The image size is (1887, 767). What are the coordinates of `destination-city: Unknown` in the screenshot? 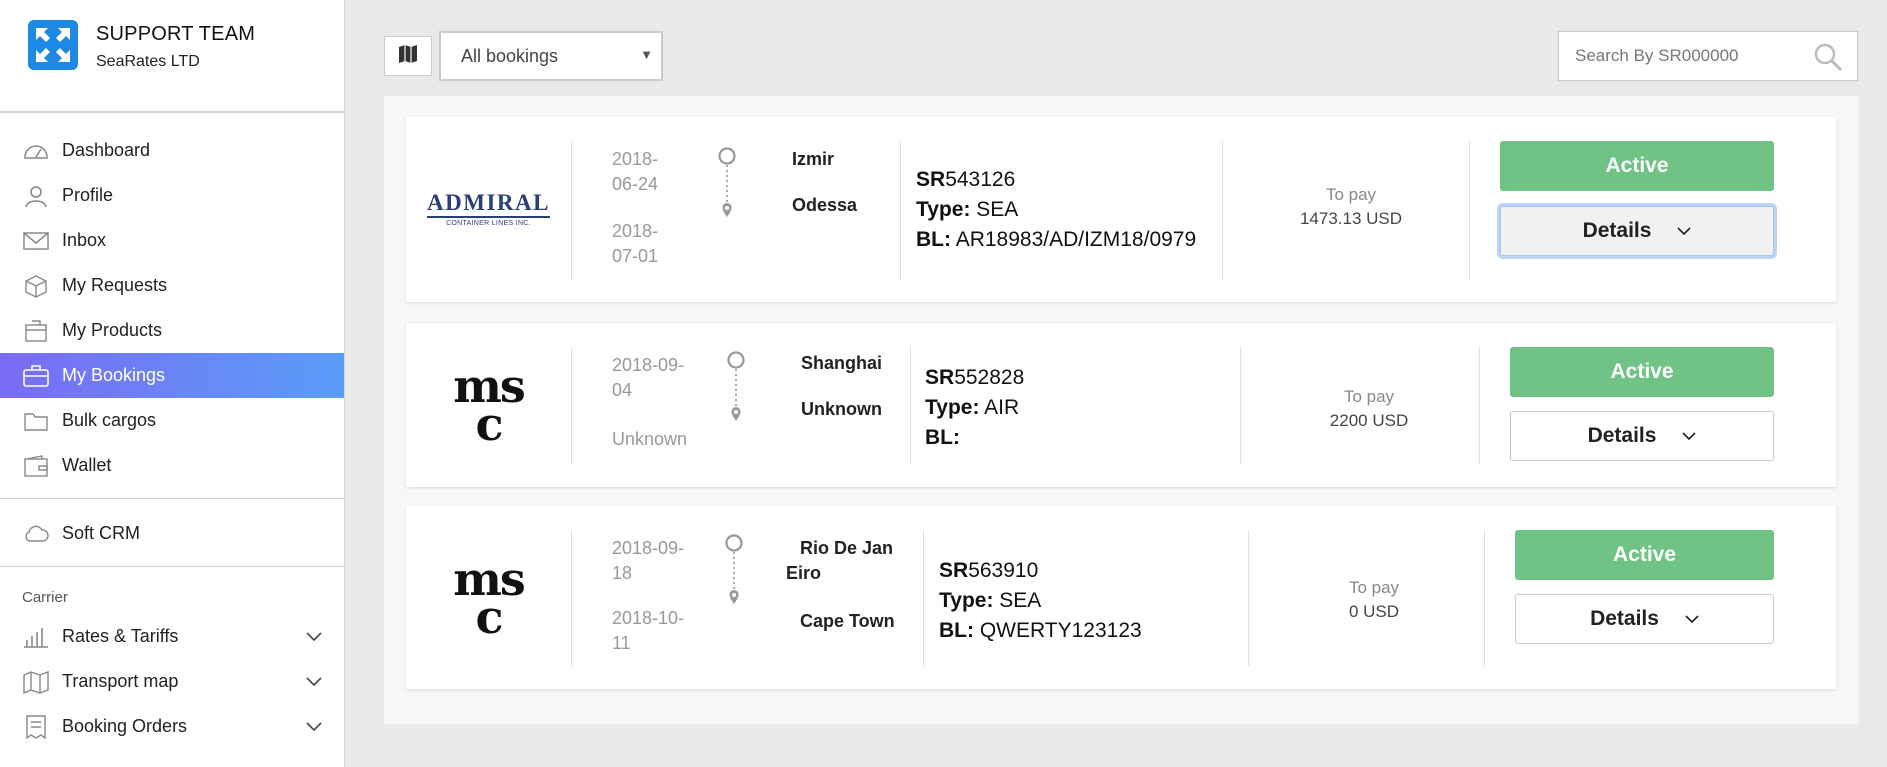 It's located at (841, 409).